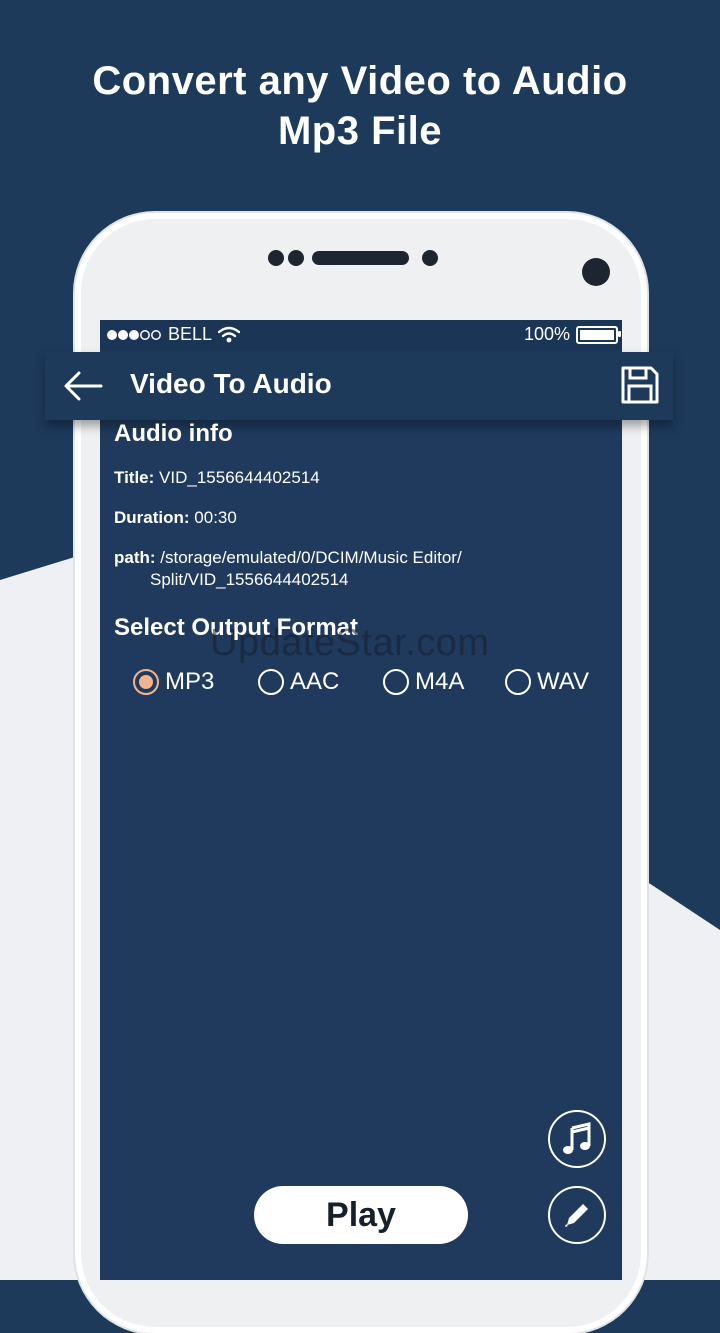 Image resolution: width=720 pixels, height=1333 pixels. Describe the element at coordinates (598, 334) in the screenshot. I see `battery-icon` at that location.